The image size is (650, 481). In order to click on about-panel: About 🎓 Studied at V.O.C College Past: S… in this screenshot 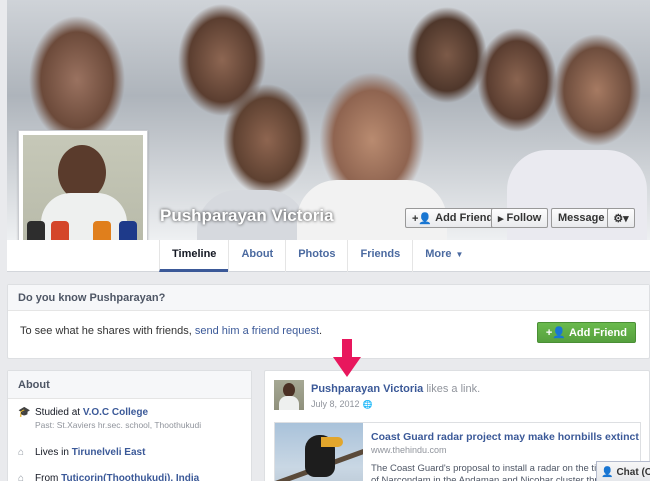, I will do `click(129, 425)`.